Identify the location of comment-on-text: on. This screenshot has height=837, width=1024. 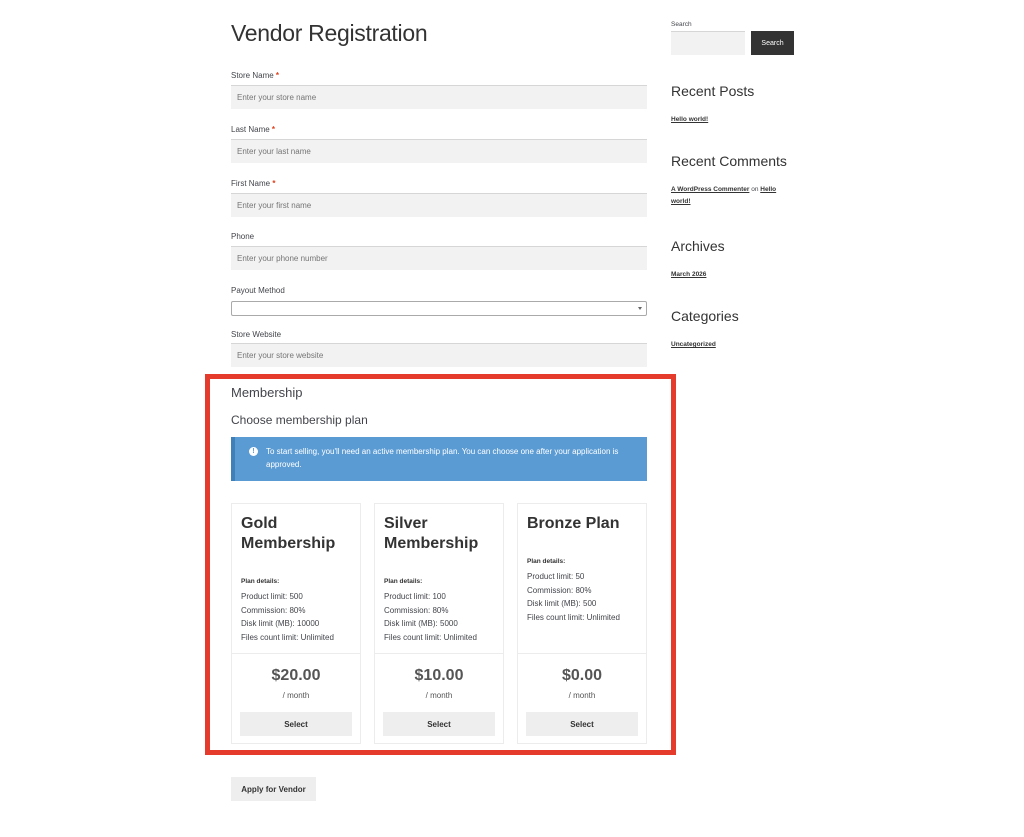
(755, 189).